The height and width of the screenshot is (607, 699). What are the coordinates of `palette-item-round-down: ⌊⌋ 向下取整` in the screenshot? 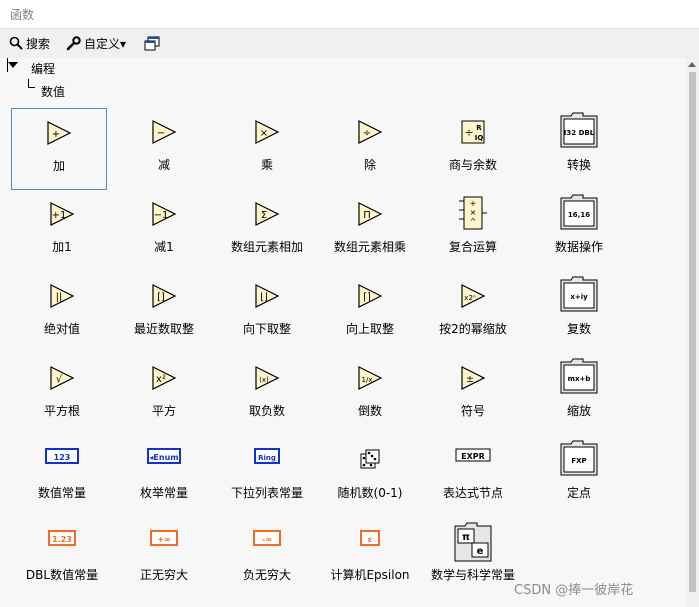 It's located at (267, 313).